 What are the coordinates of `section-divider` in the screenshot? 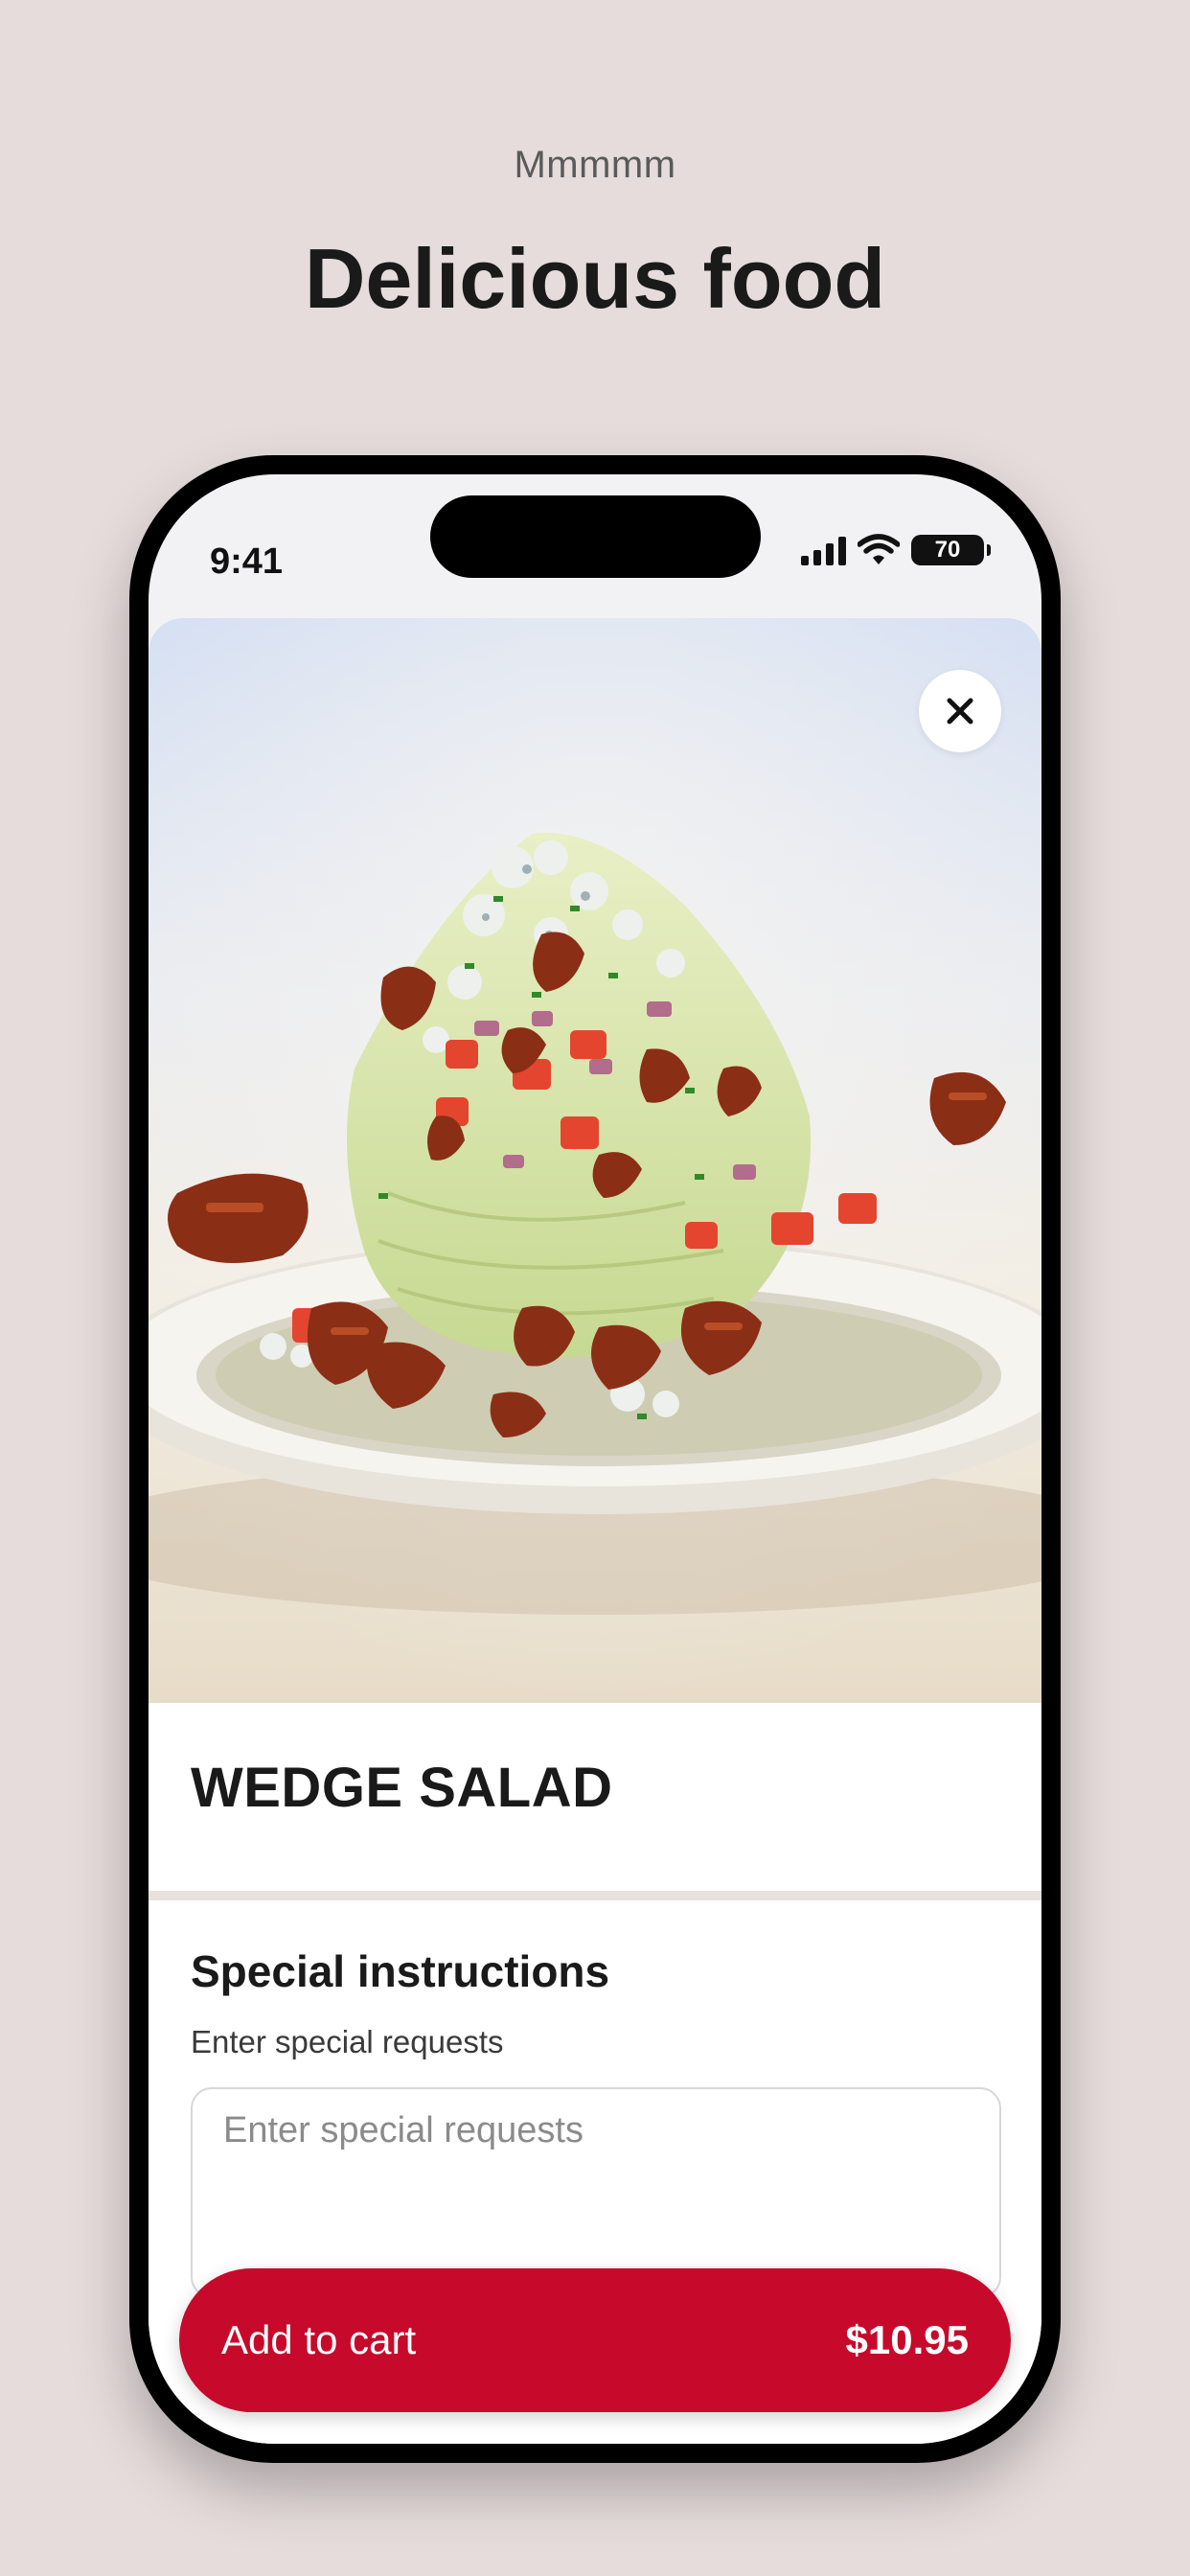 It's located at (595, 1895).